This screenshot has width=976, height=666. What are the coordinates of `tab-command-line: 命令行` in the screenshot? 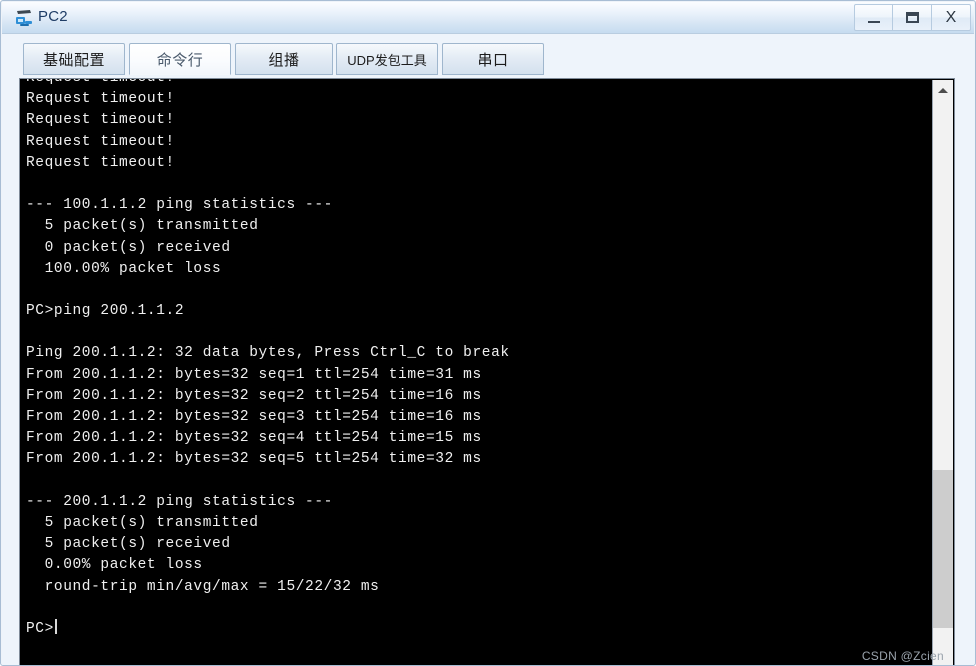 It's located at (180, 59).